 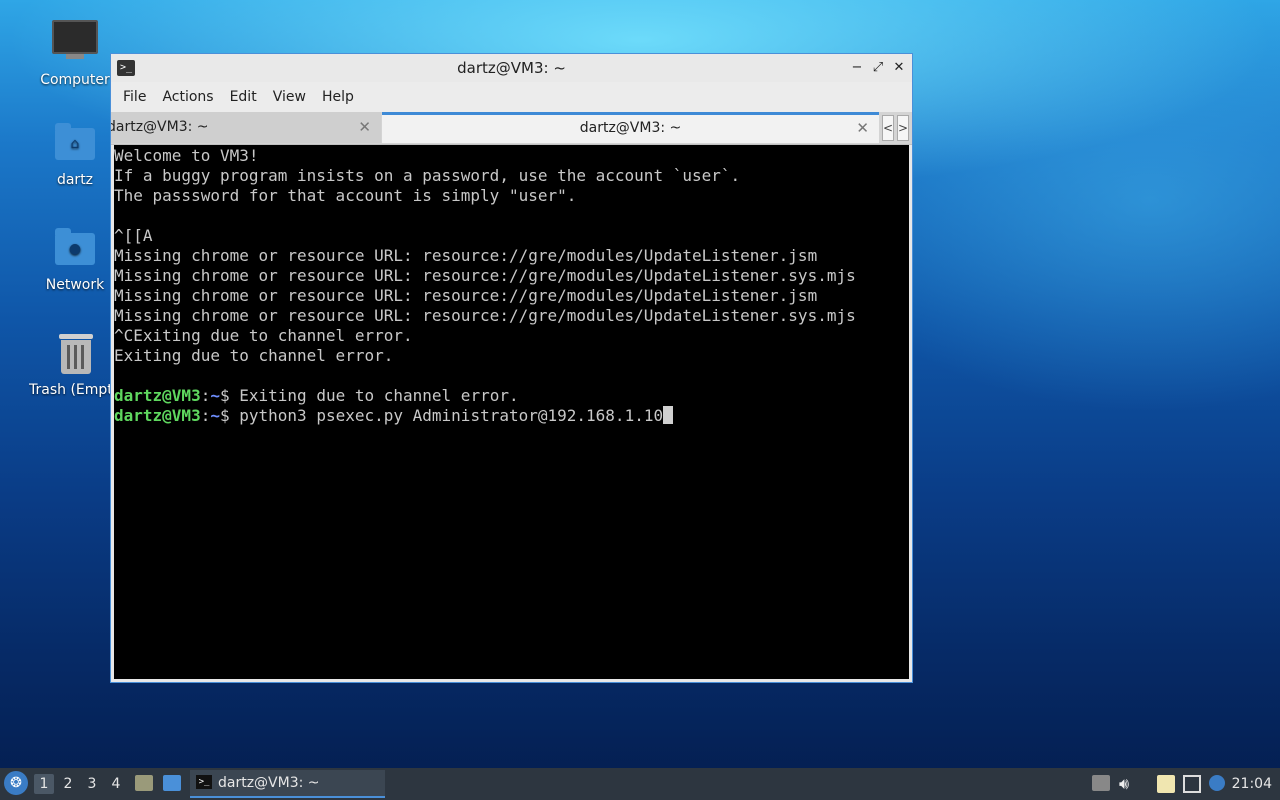 What do you see at coordinates (144, 783) in the screenshot?
I see `file-manager-icon` at bounding box center [144, 783].